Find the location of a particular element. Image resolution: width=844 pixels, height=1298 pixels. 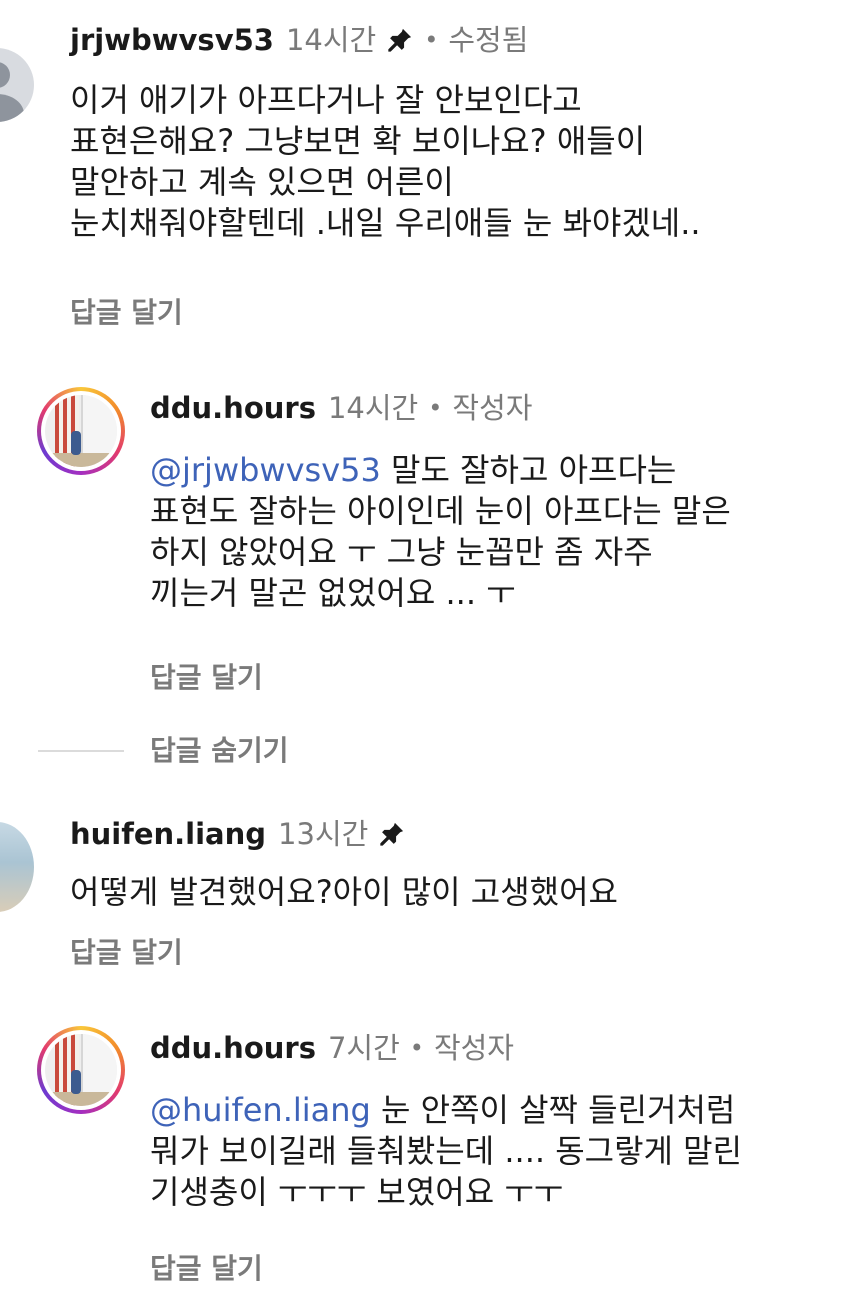

reply-time: 7시간 is located at coordinates (363, 1048).